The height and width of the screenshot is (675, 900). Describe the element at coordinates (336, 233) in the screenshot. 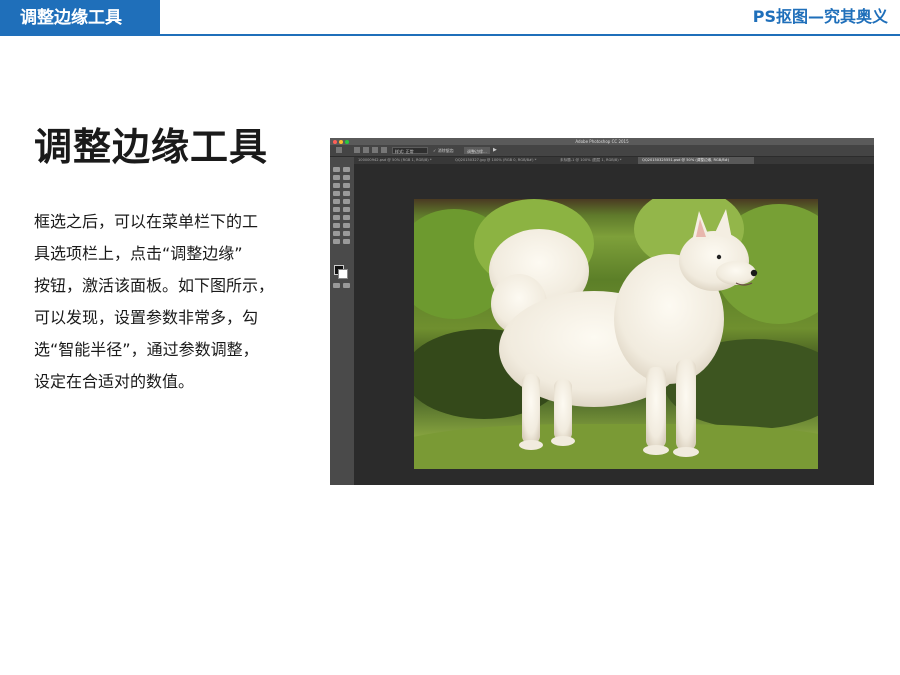

I see `path-select-icon` at that location.